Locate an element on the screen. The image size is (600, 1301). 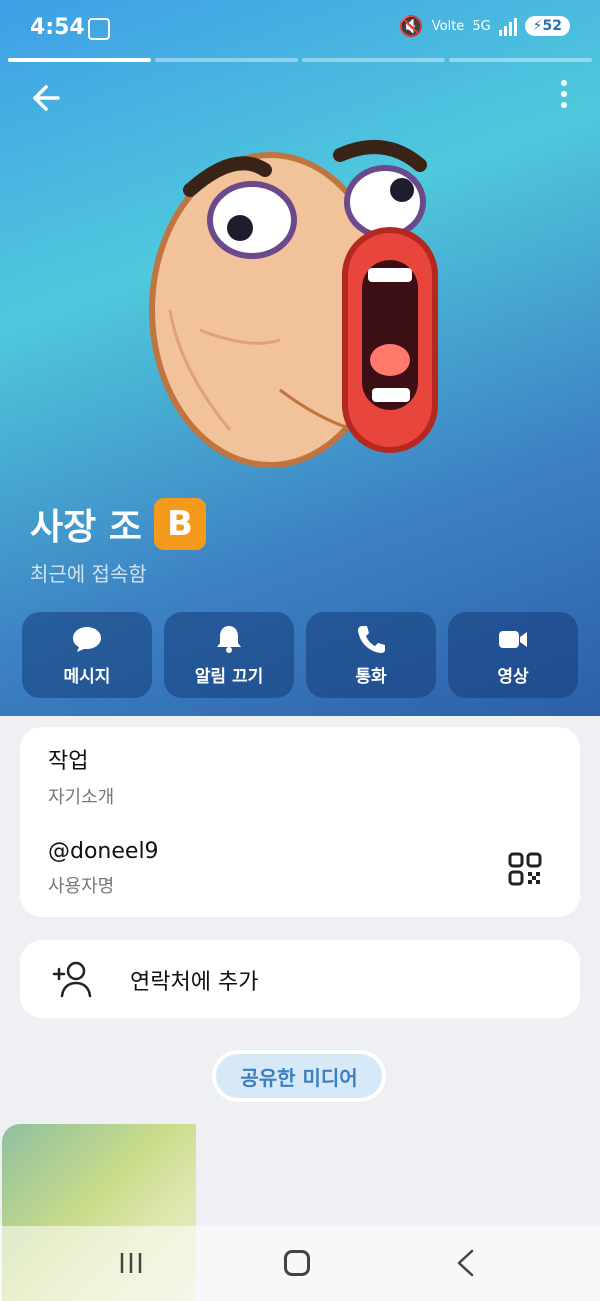
mute-label: 알림 끄기 is located at coordinates (229, 676).